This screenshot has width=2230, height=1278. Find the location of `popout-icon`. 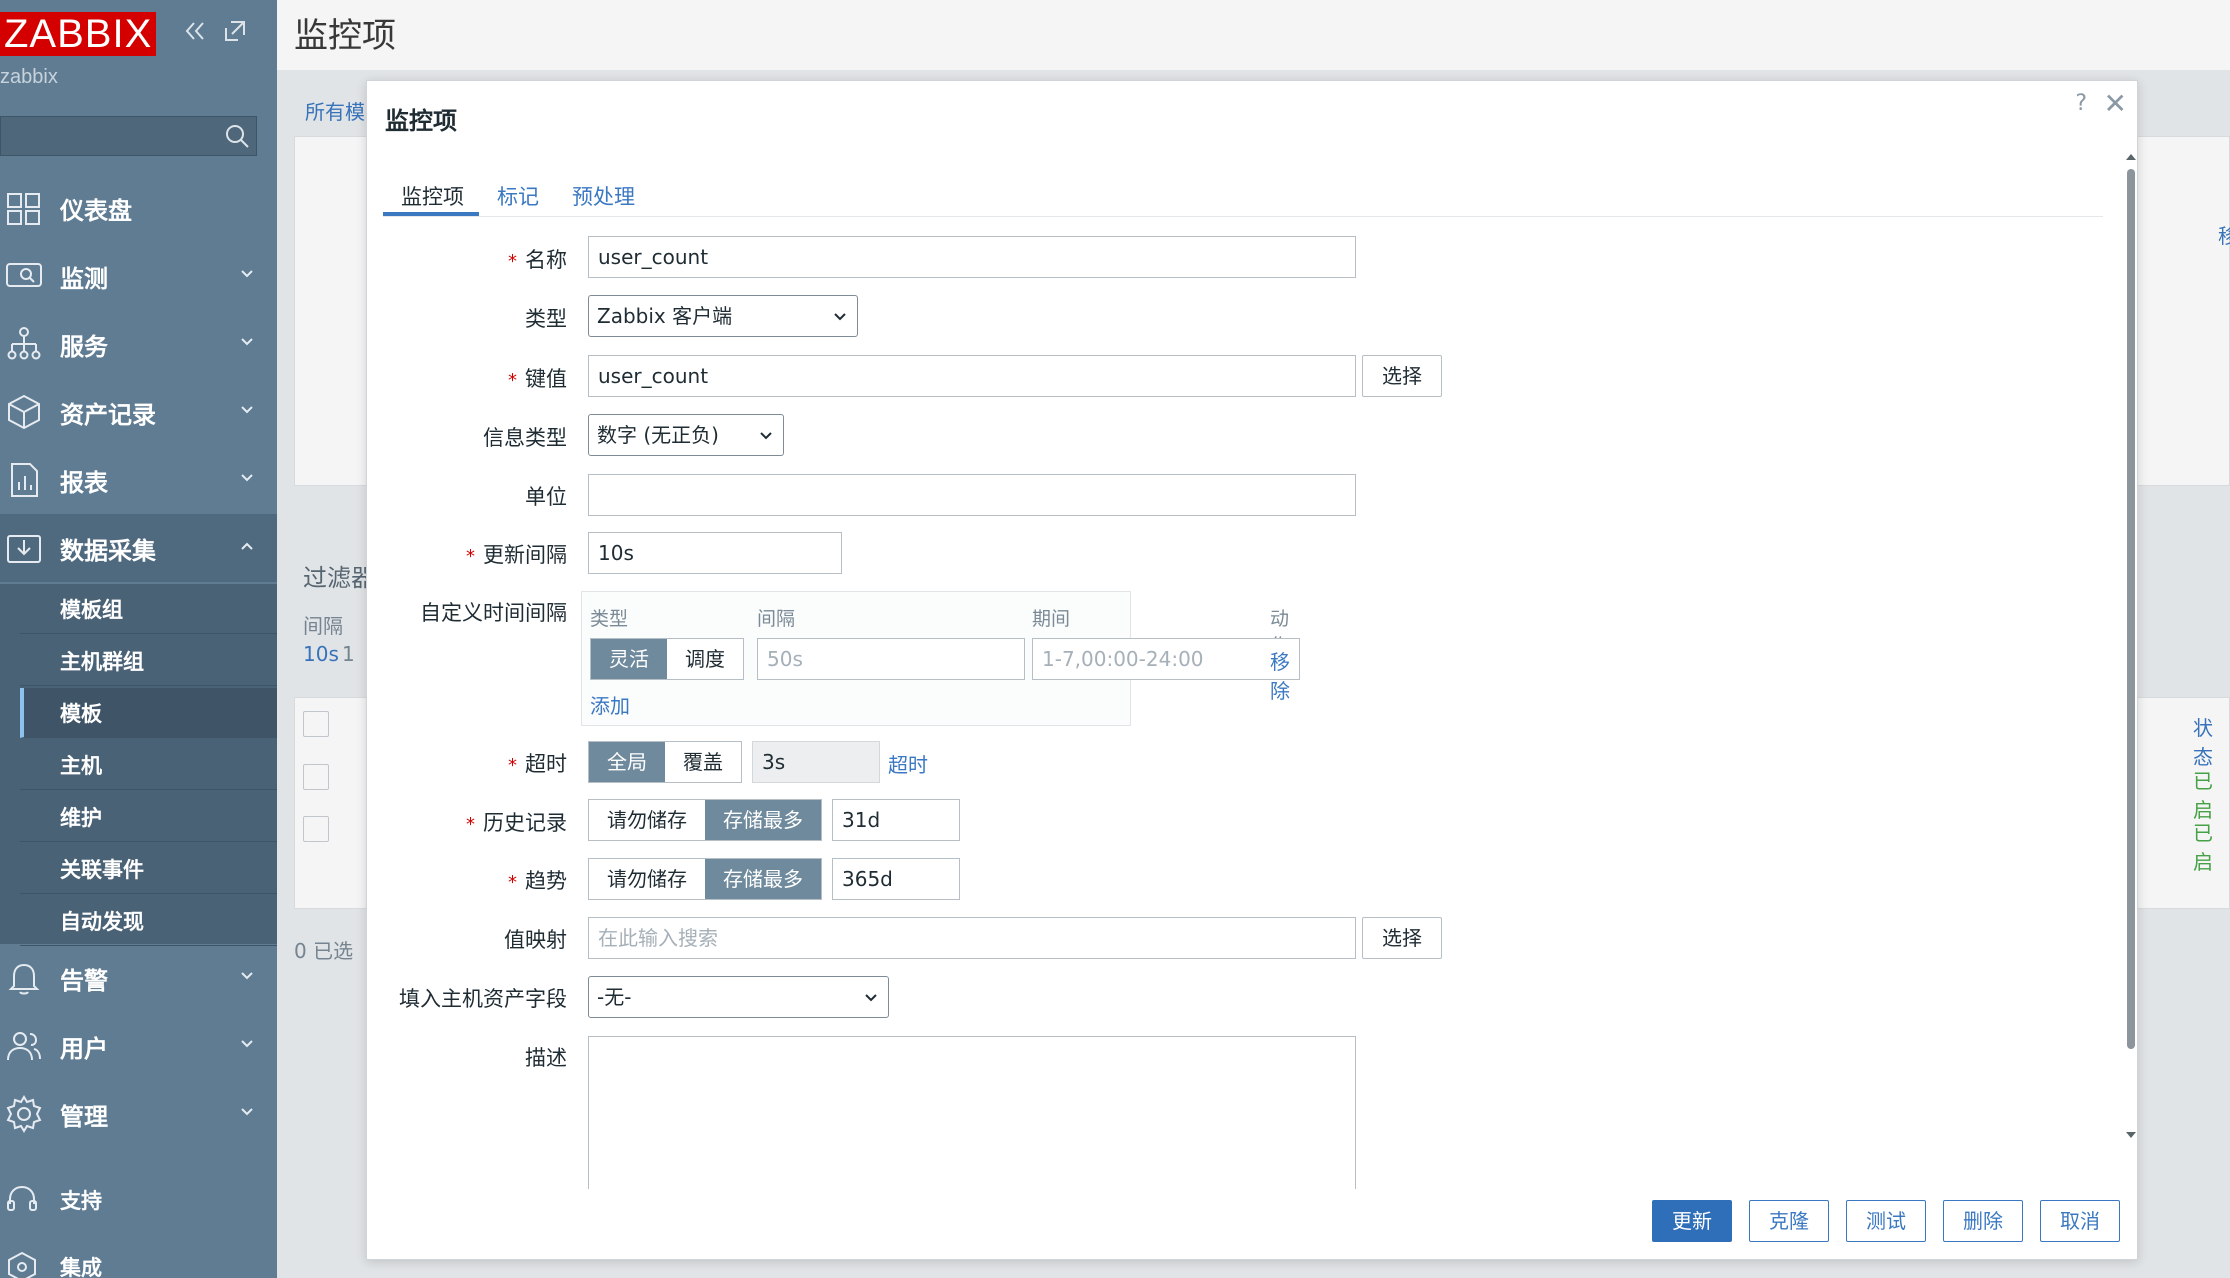

popout-icon is located at coordinates (235, 34).